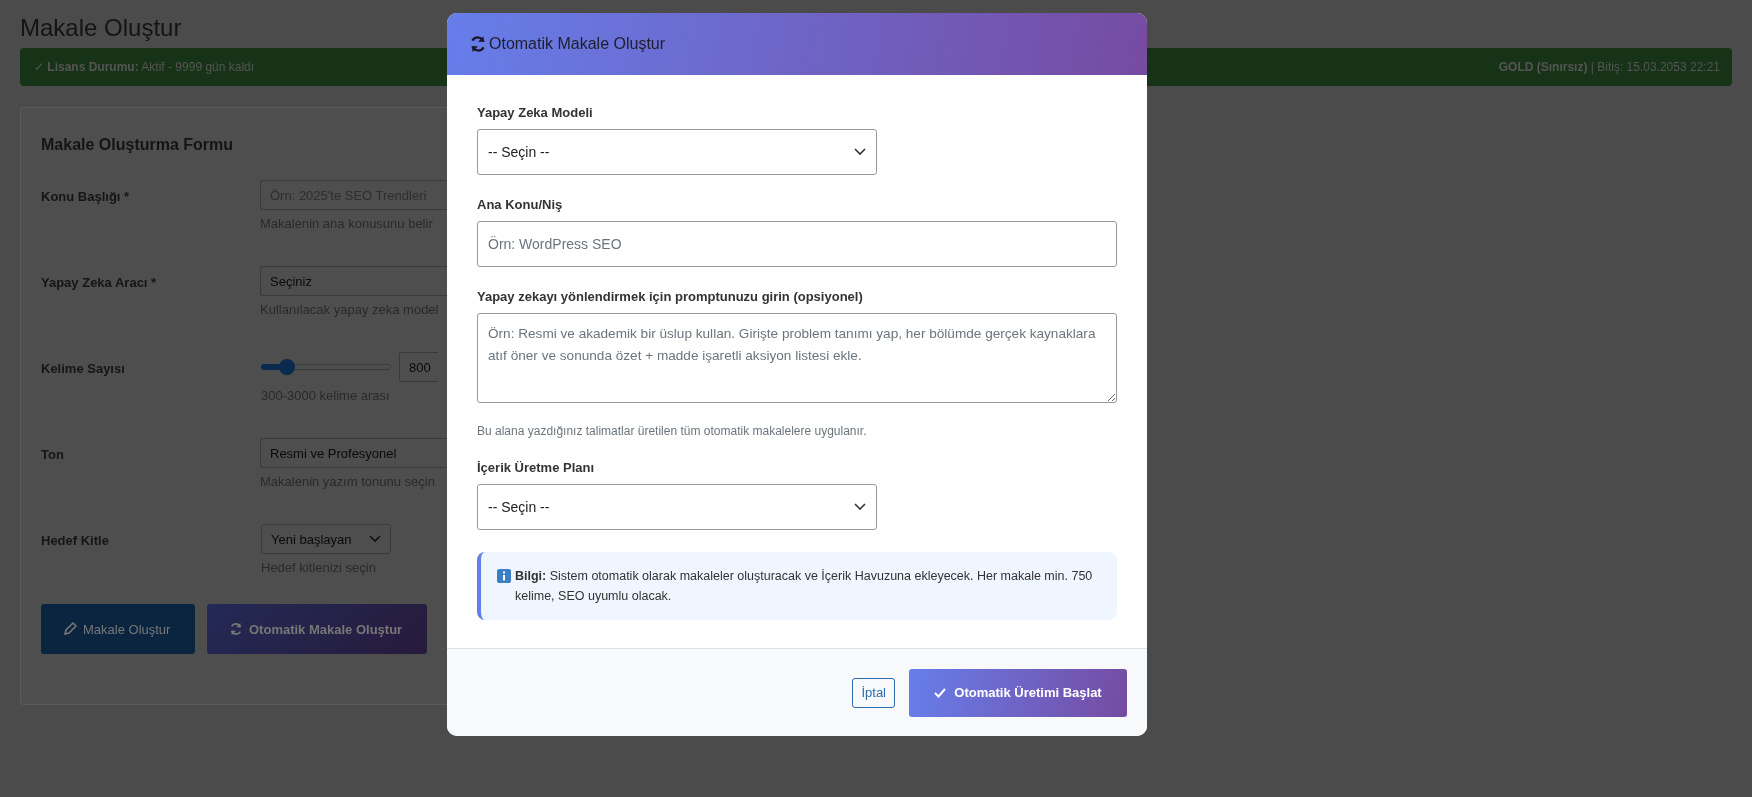 The image size is (1752, 797). I want to click on number-field: 800, so click(418, 367).